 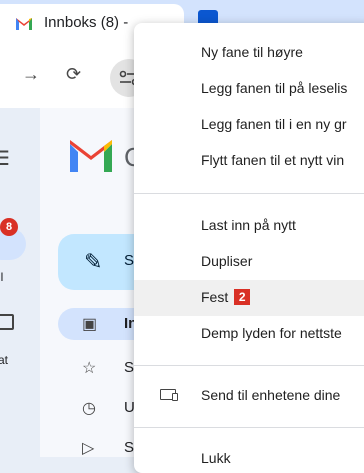 I want to click on menu-item-label: Dupliser, so click(x=227, y=261).